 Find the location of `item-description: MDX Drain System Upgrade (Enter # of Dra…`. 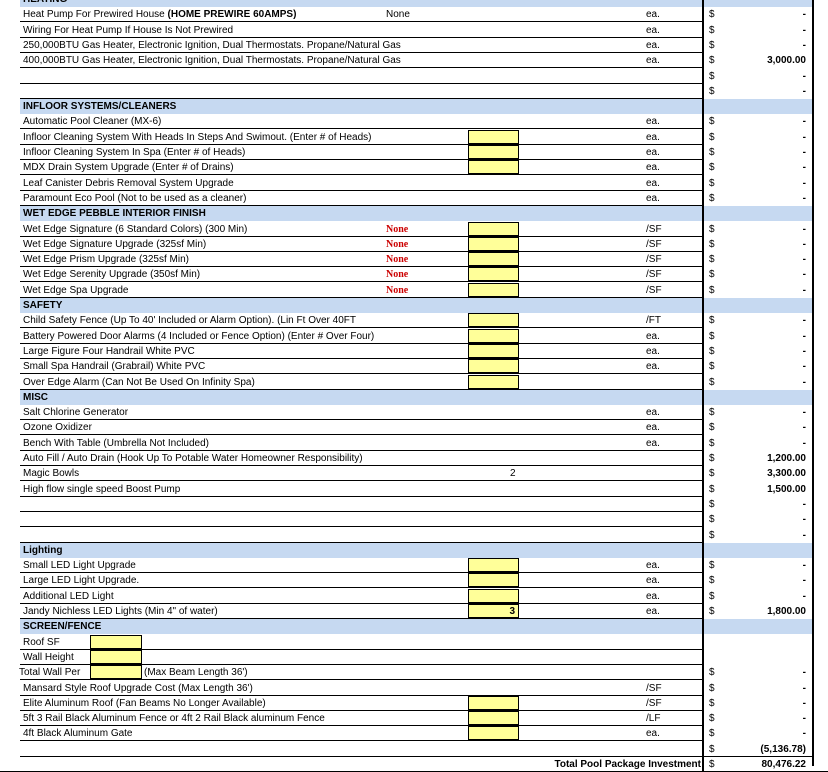

item-description: MDX Drain System Upgrade (Enter # of Dra… is located at coordinates (128, 168).